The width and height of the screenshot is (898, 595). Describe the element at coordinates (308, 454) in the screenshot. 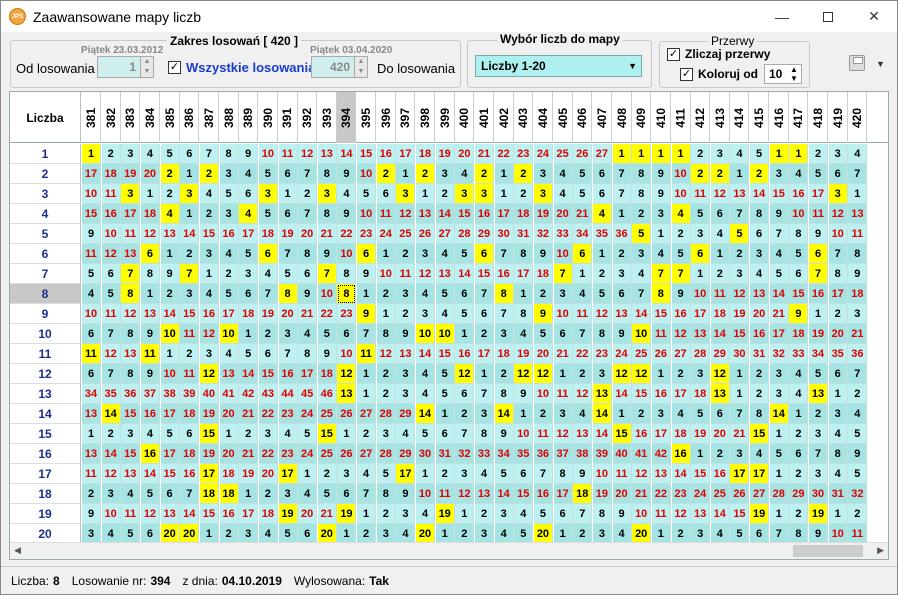

I see `grid-cell: 24` at that location.